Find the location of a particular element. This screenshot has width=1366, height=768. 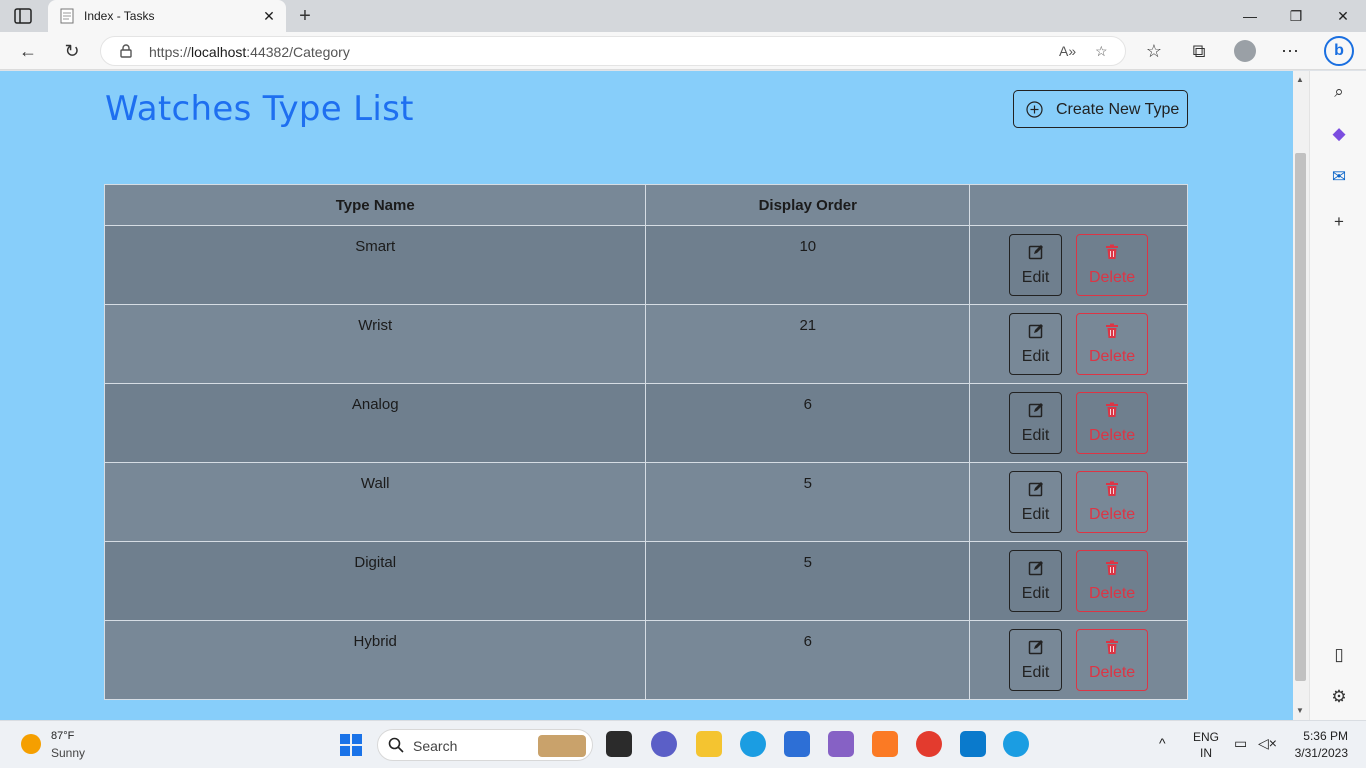

tab-strip: Index - Tasks ✕ + — ❐ ✕ is located at coordinates (683, 16).